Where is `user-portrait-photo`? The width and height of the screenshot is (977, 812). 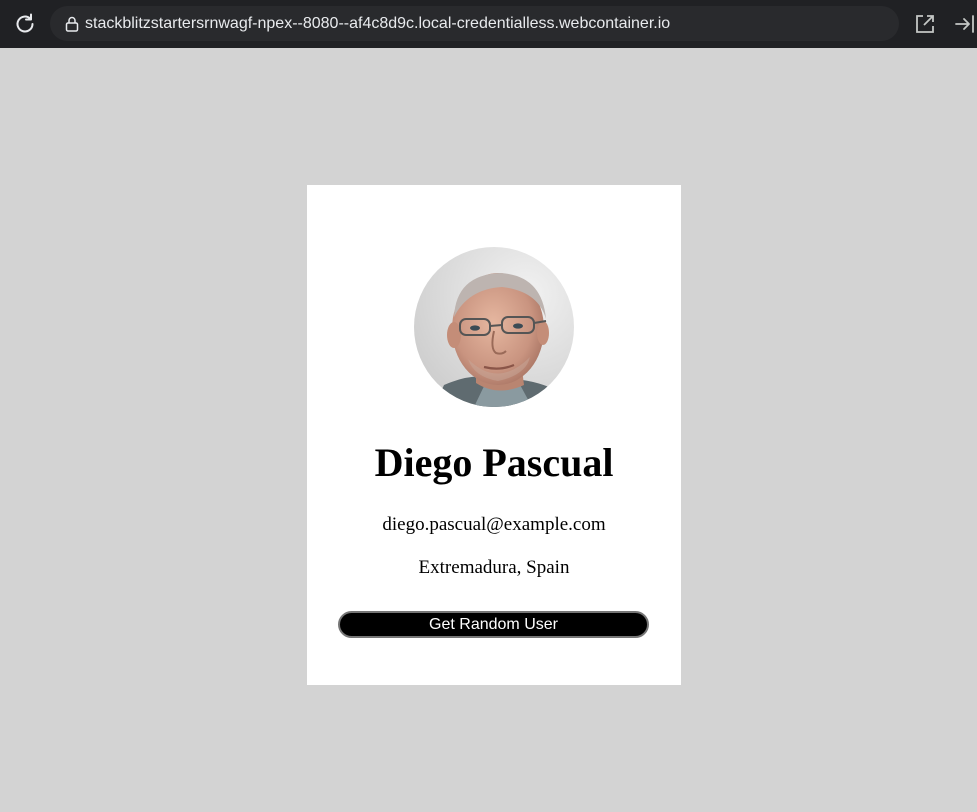
user-portrait-photo is located at coordinates (494, 327).